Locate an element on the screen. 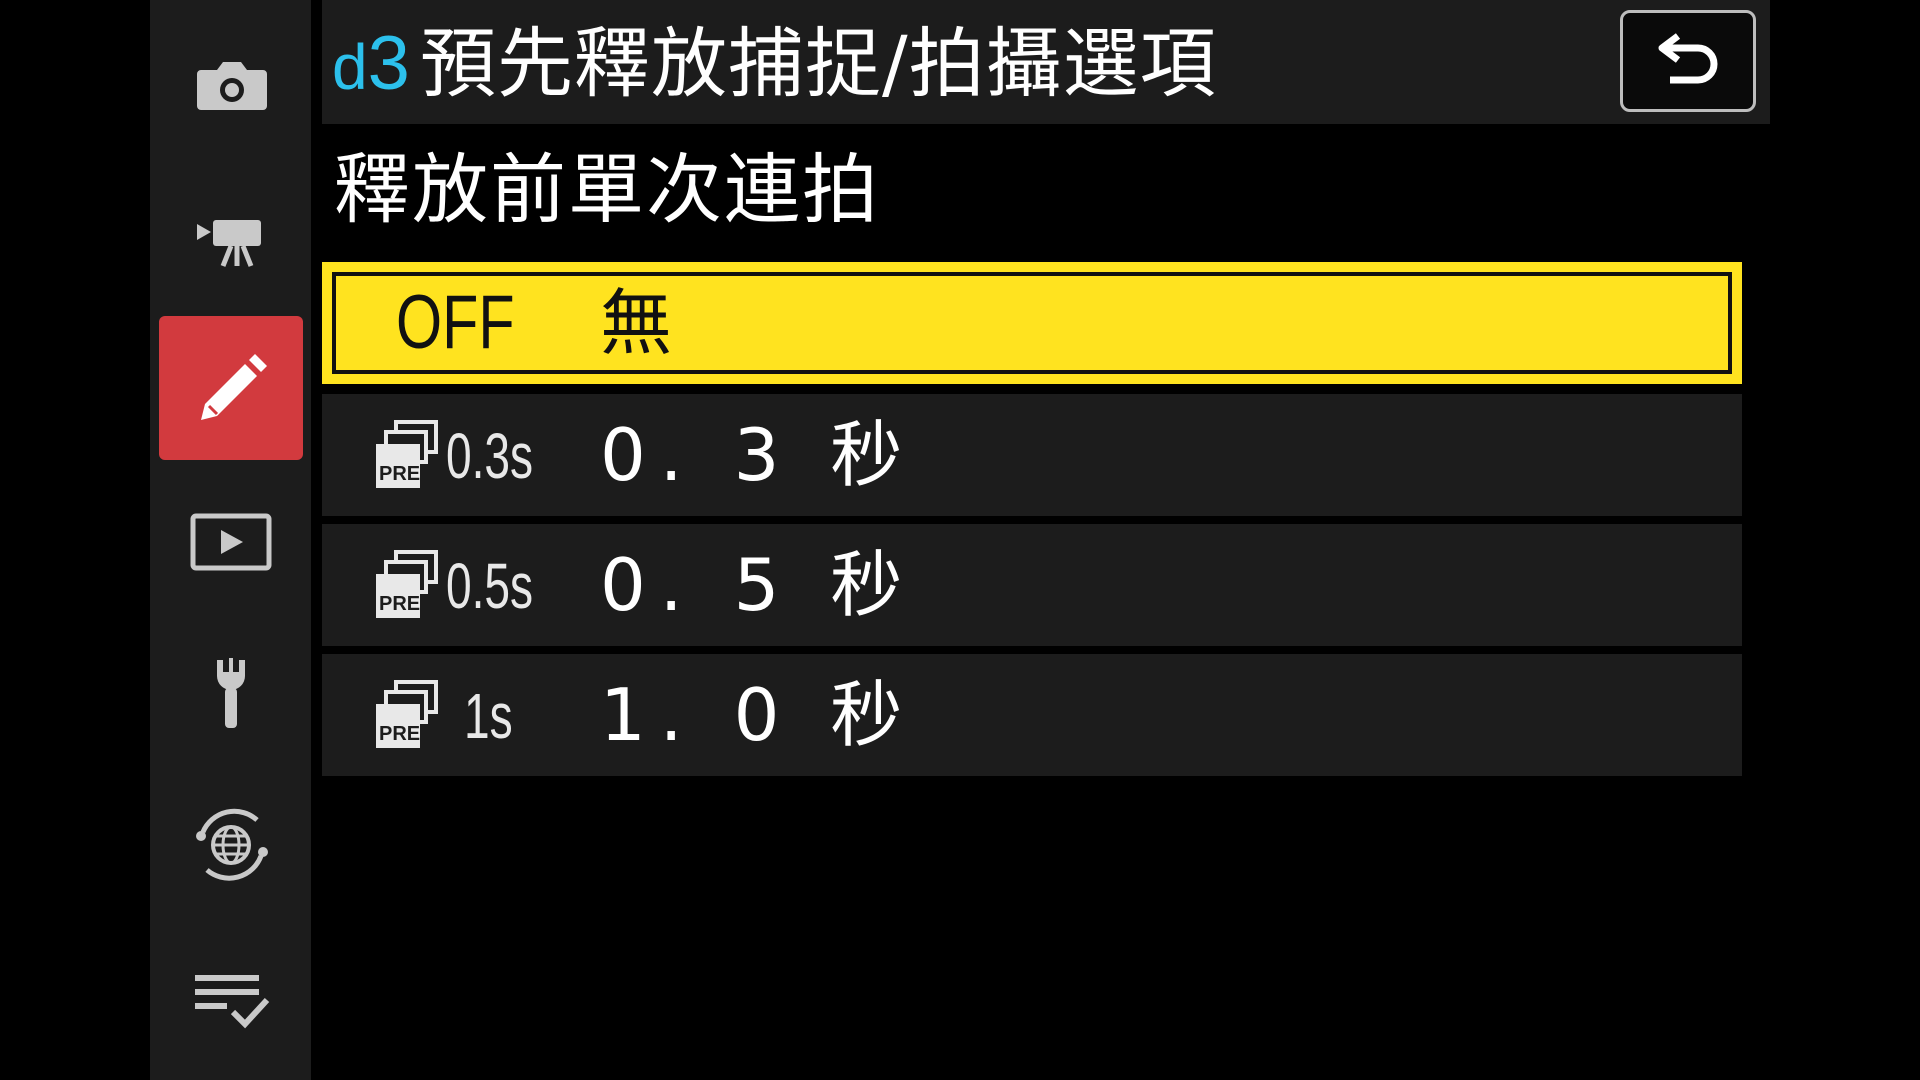 This screenshot has height=1080, width=1920. tab-custom-settings is located at coordinates (231, 388).